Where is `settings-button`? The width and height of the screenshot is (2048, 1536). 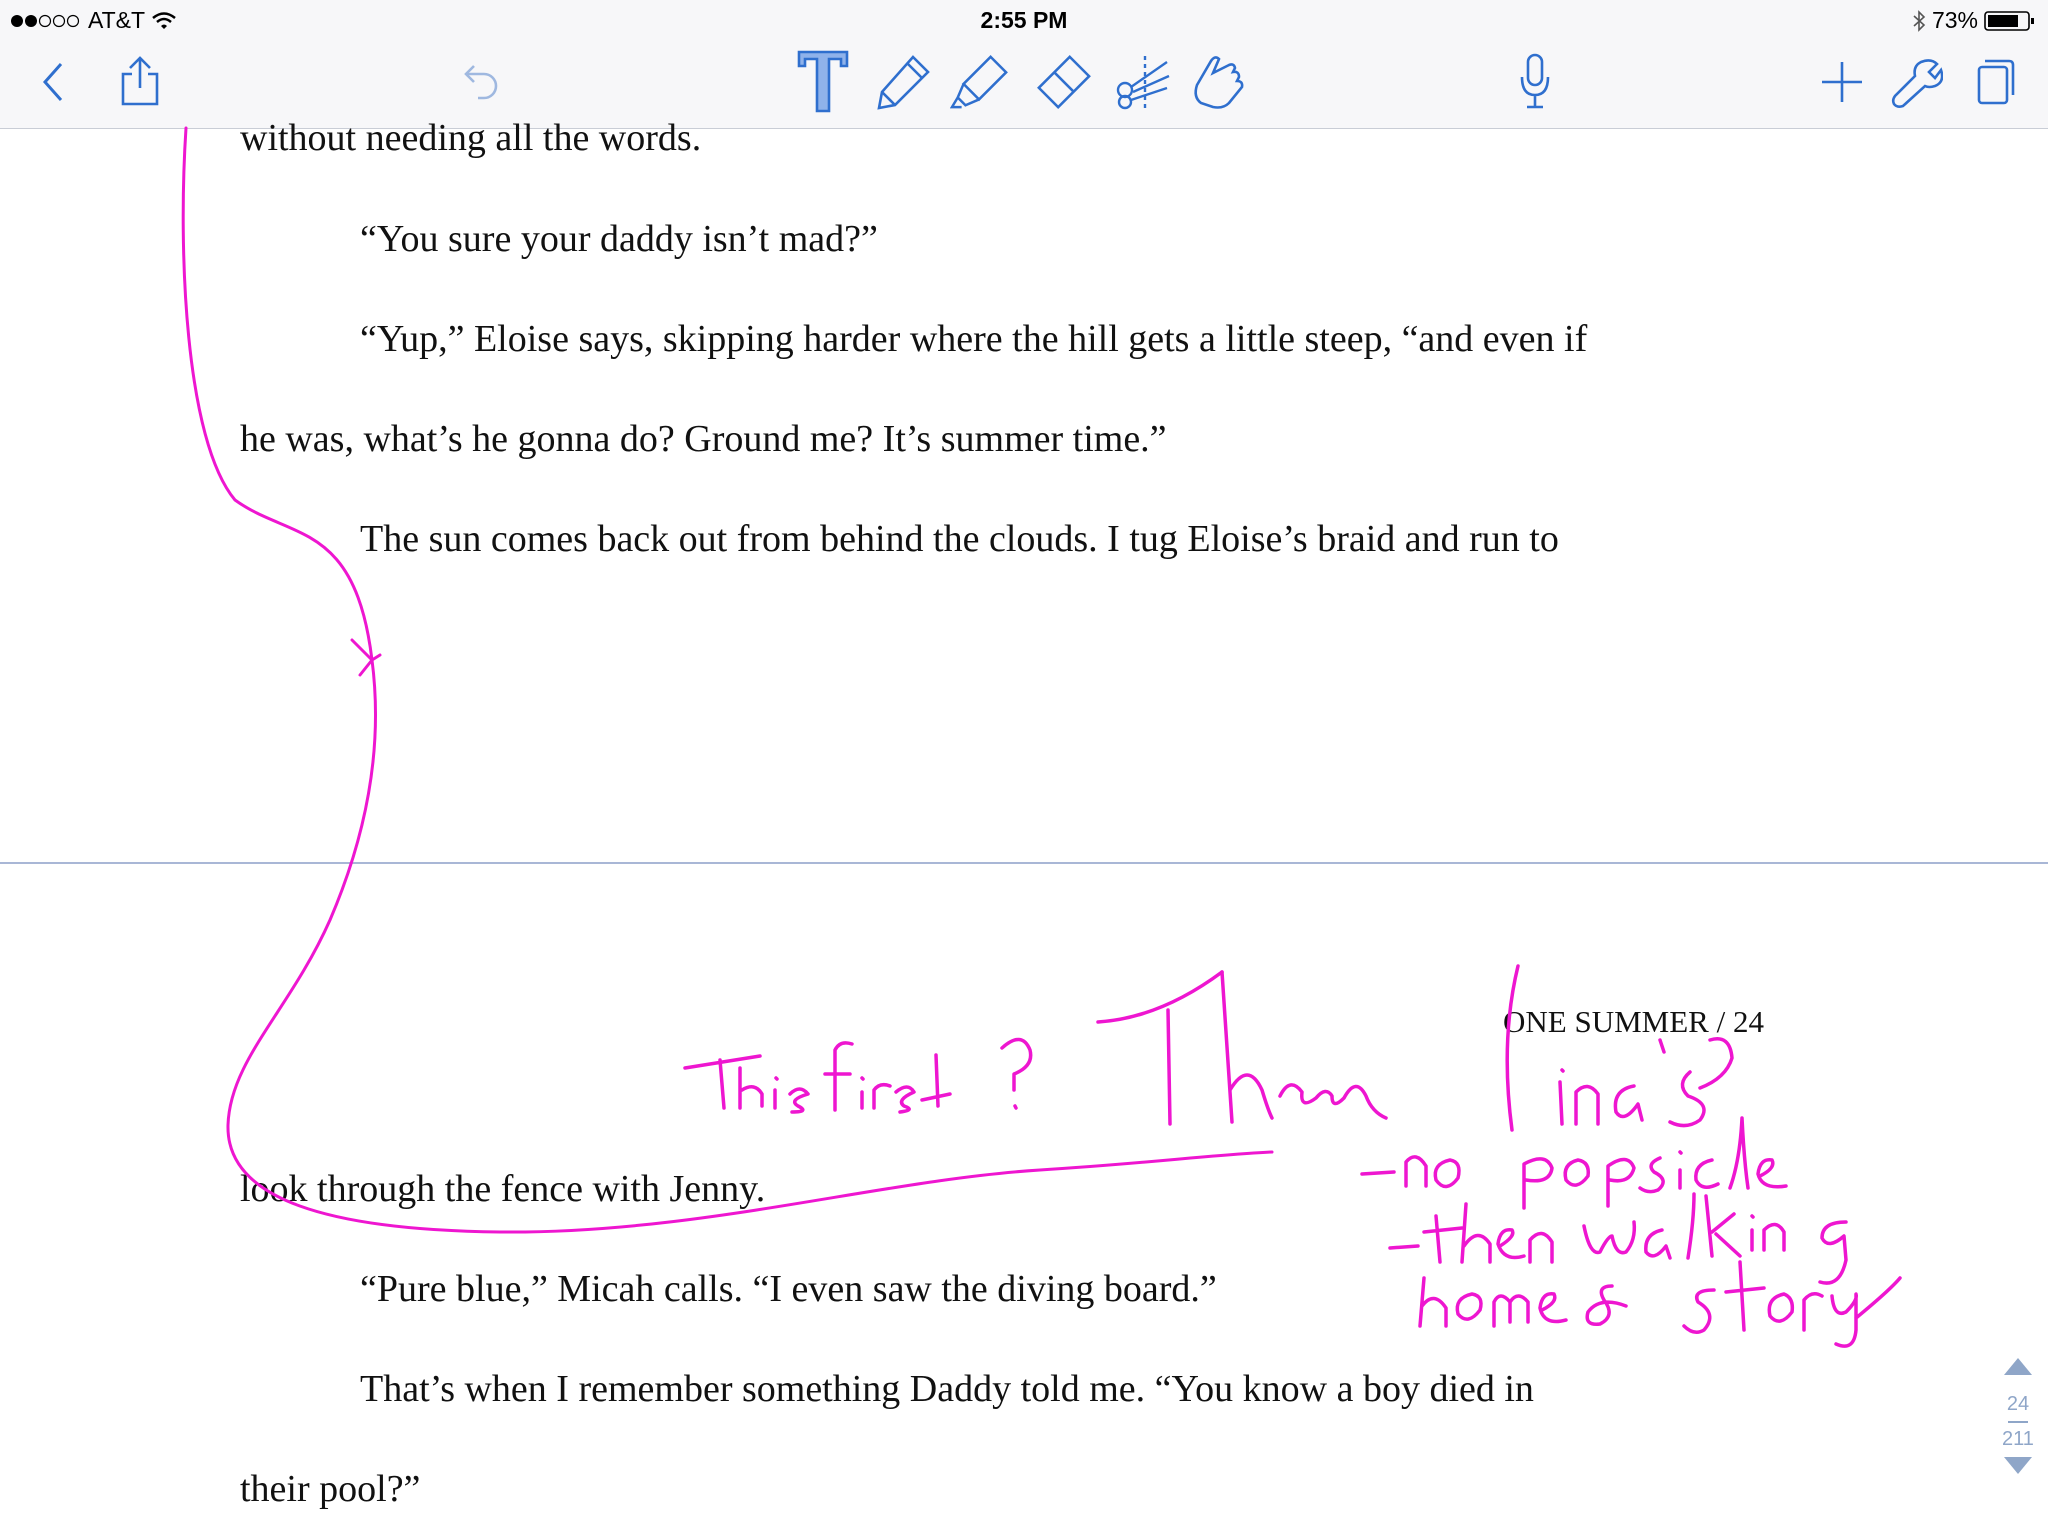 settings-button is located at coordinates (1917, 82).